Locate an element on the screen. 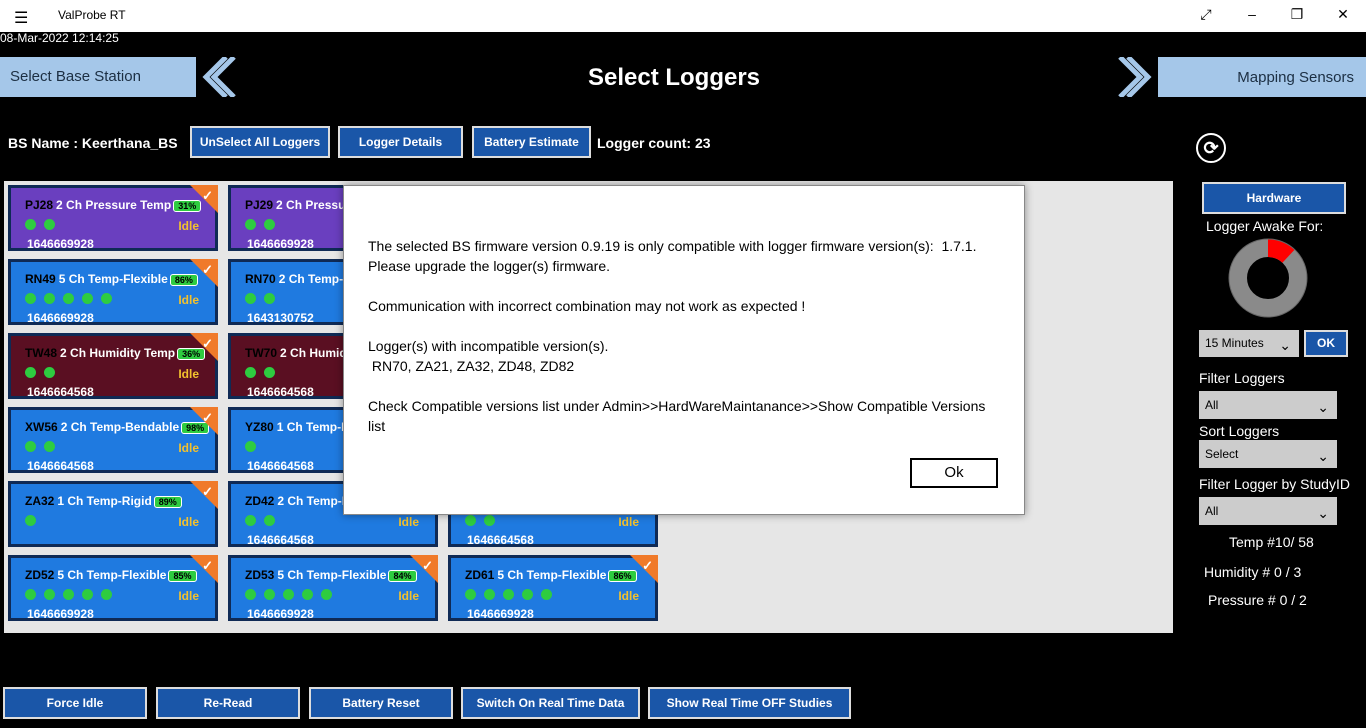 Image resolution: width=1366 pixels, height=728 pixels. logger-card: XW56 2 Ch Temp-Bendable 98% Idle 1646664568 ✓ is located at coordinates (113, 440).